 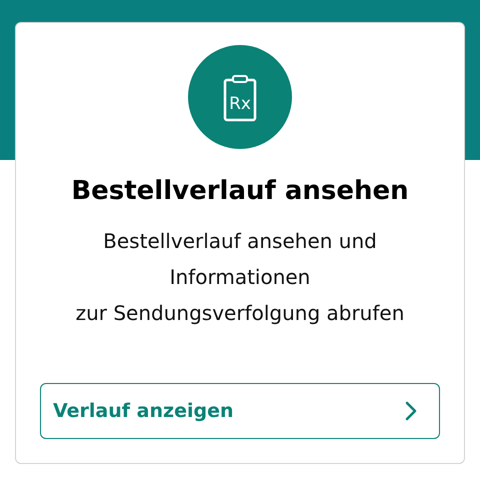 I want to click on card-description: Bestellverlauf ansehen und Informationen zur Sendungsverfolgung abrufen, so click(x=240, y=277).